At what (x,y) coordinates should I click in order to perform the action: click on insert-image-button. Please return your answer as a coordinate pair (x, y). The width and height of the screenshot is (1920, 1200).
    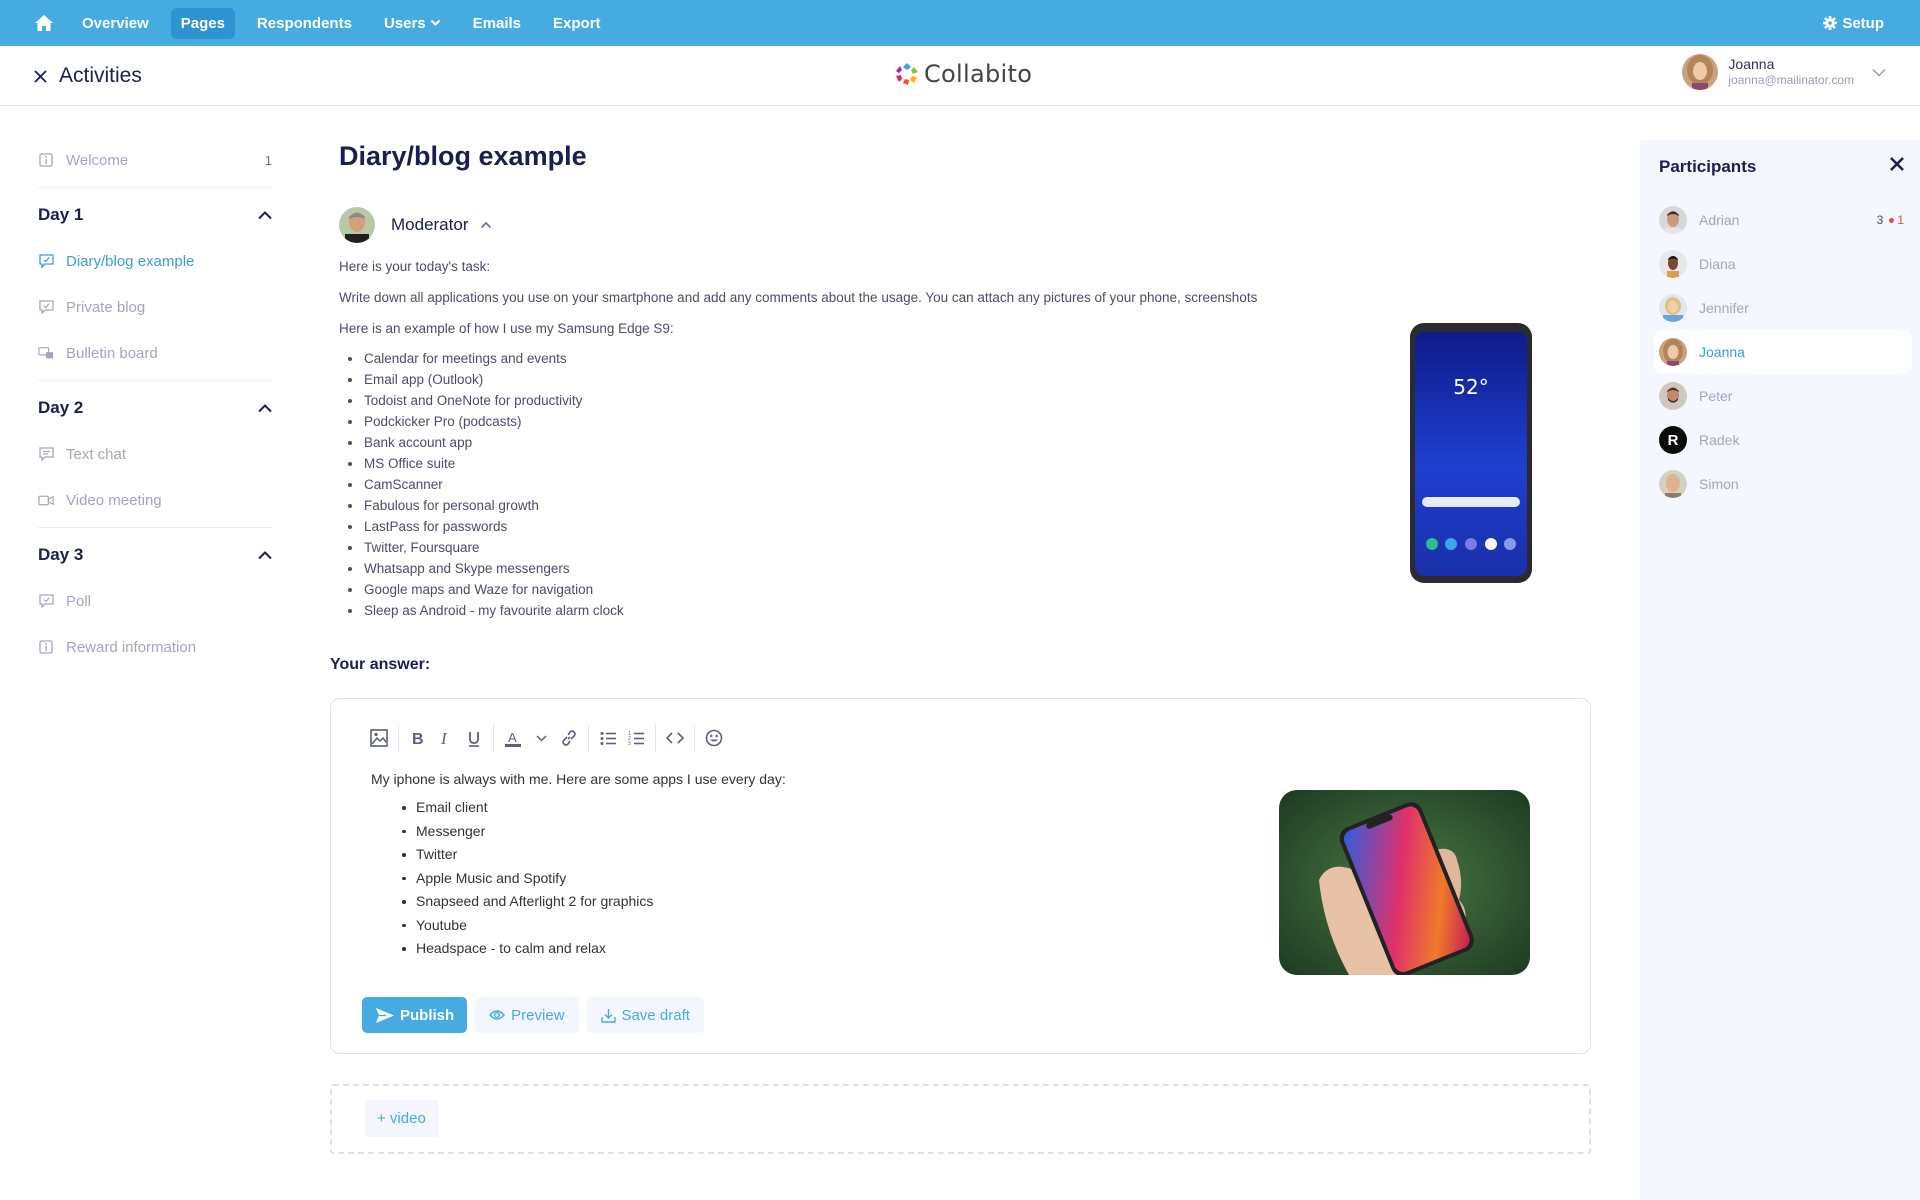
    Looking at the image, I should click on (379, 738).